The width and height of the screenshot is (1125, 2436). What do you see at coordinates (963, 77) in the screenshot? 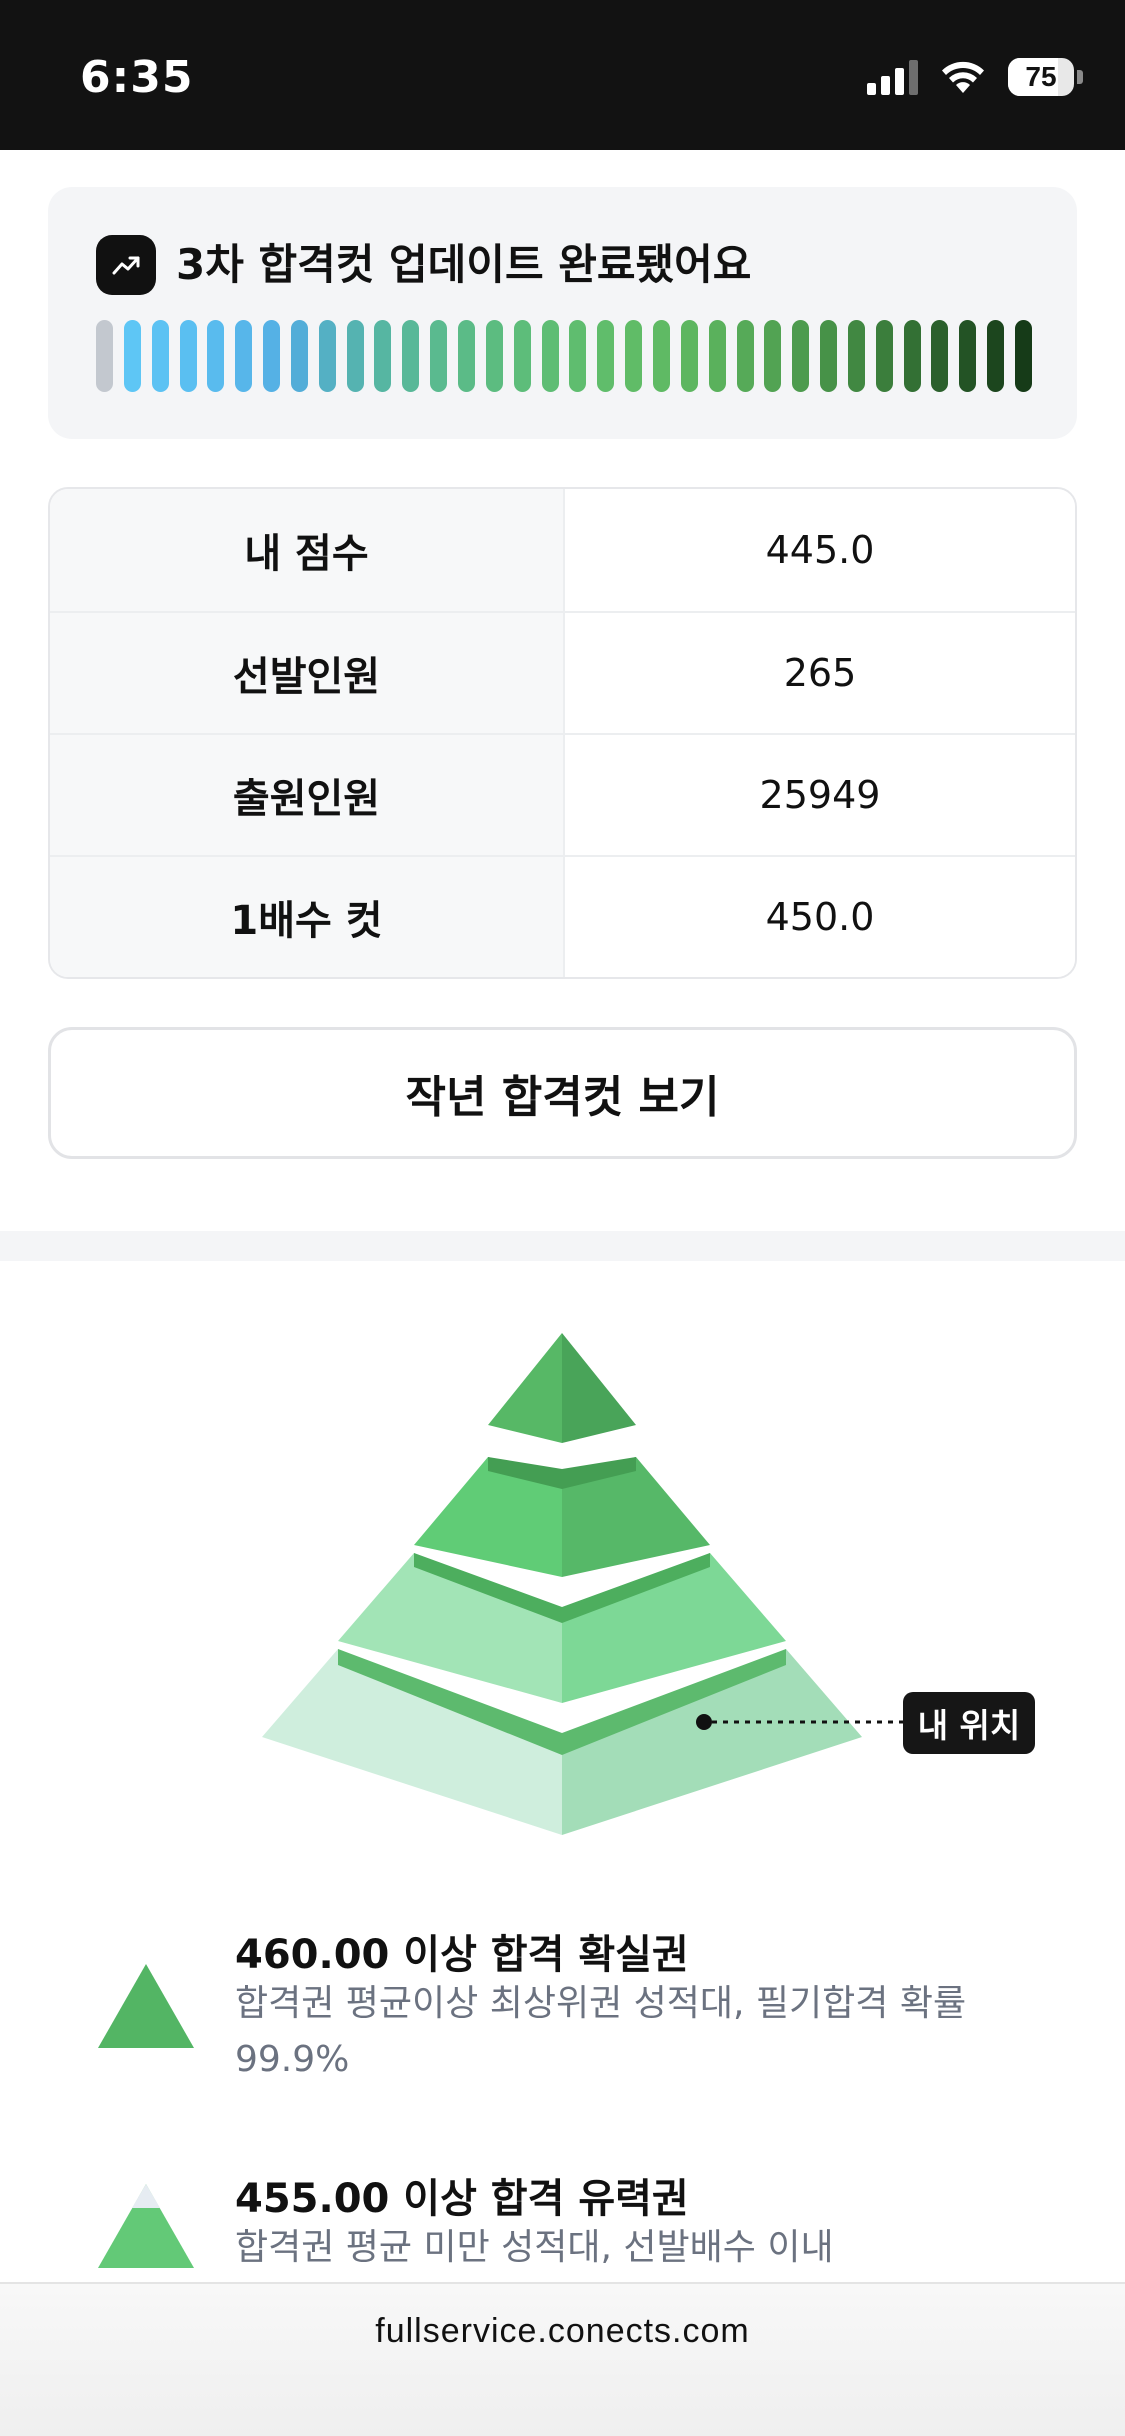
I see `wifi-icon` at bounding box center [963, 77].